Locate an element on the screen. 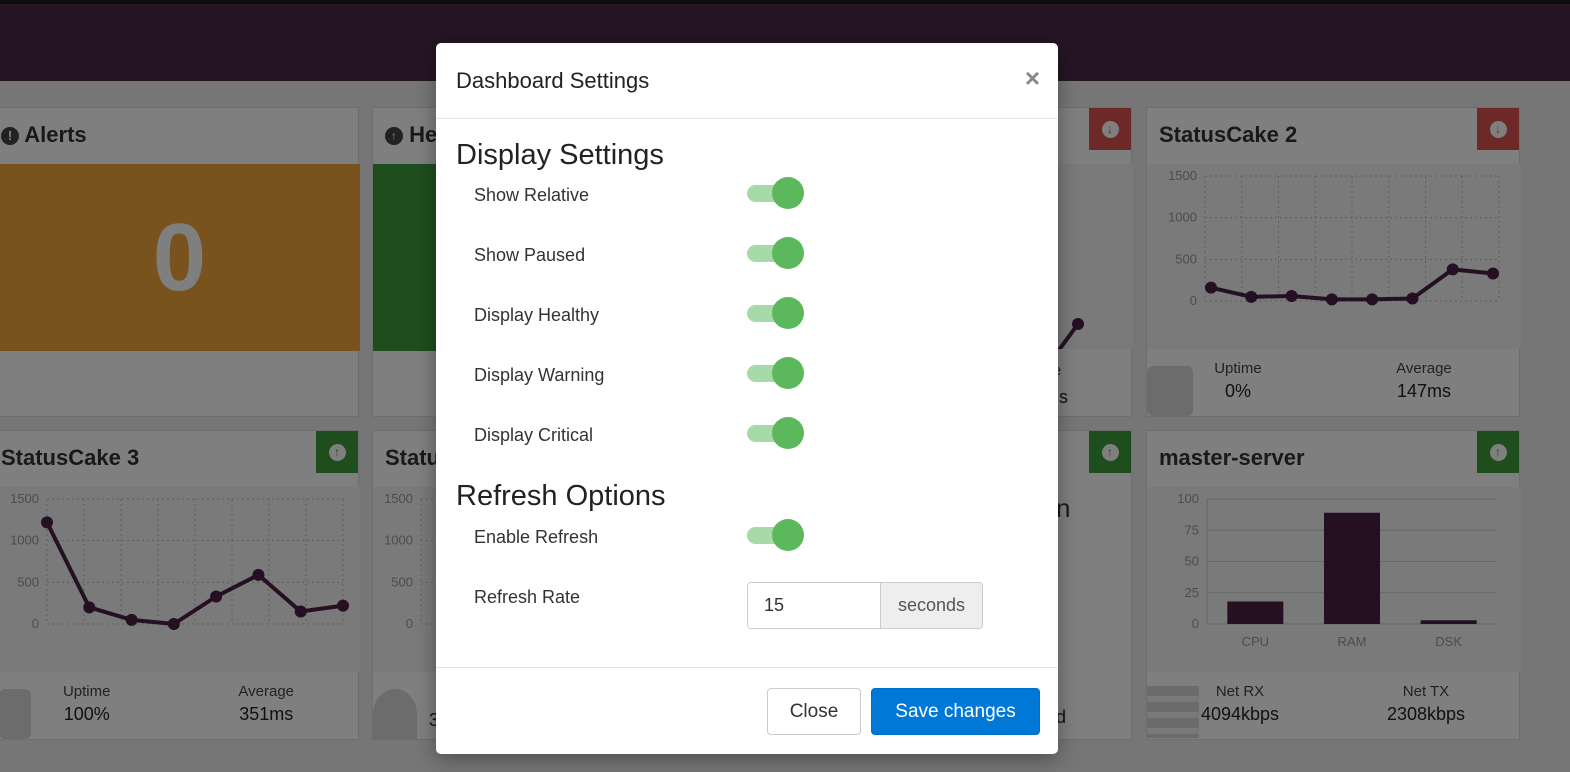 This screenshot has height=772, width=1570. refresh-rate-unit: seconds is located at coordinates (931, 605).